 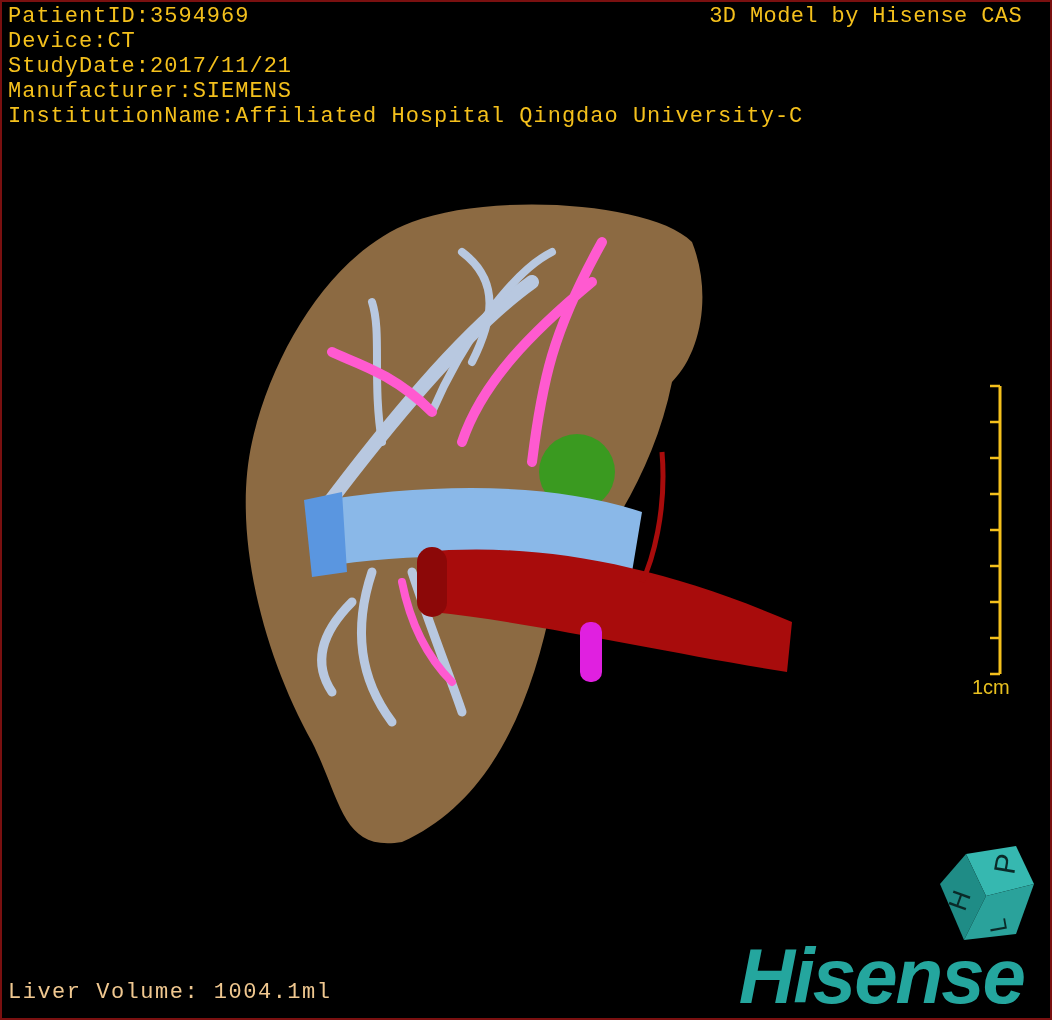 I want to click on info-text: Manufacturer:SIEMENS, so click(x=150, y=91).